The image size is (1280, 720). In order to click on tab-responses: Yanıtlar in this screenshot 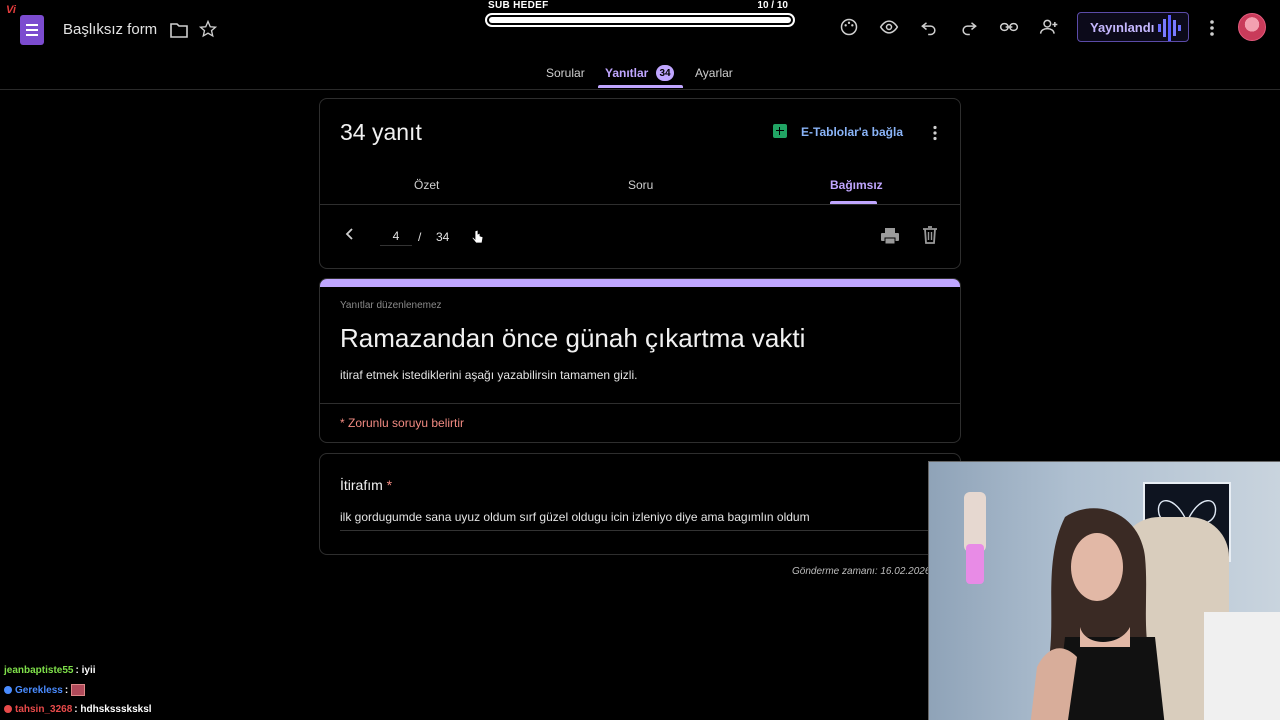, I will do `click(626, 73)`.